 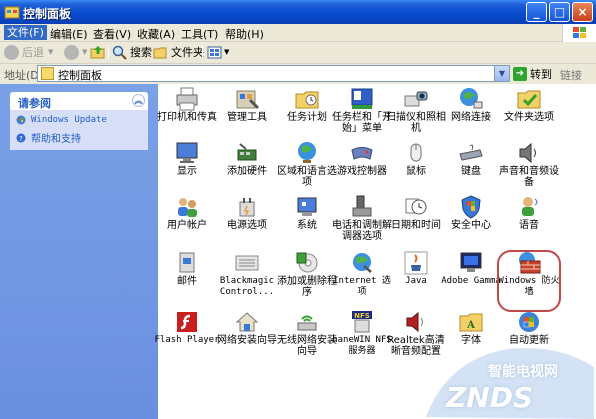 What do you see at coordinates (247, 340) in the screenshot?
I see `item-label: 网络安装向导` at bounding box center [247, 340].